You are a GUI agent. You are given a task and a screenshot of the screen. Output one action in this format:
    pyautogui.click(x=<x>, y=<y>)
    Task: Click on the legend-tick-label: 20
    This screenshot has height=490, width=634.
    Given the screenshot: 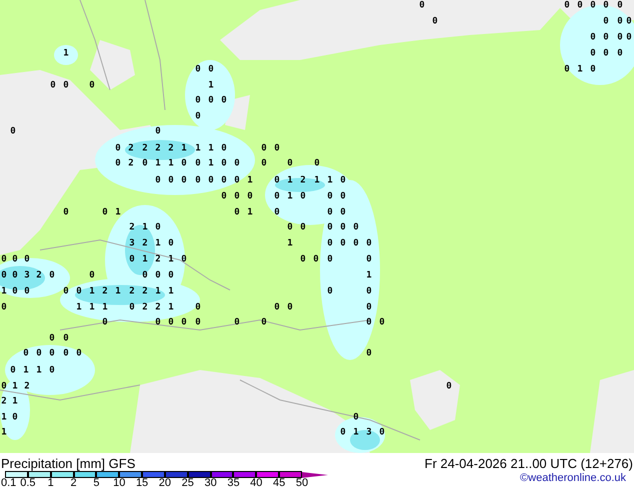 What is the action you would take?
    pyautogui.click(x=165, y=483)
    